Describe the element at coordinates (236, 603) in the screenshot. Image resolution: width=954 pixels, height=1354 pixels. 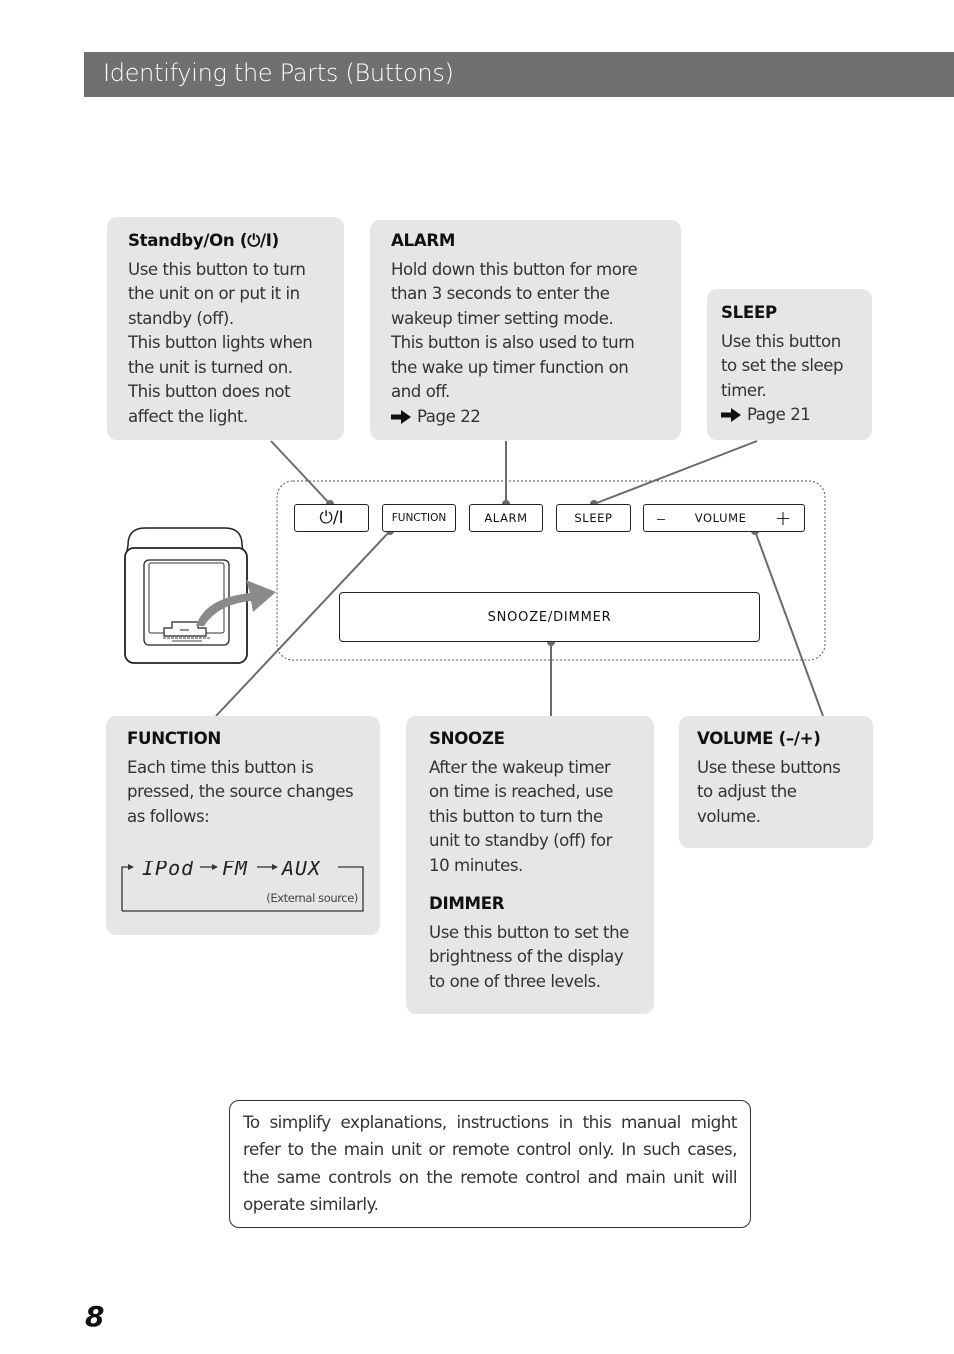
I see `zoom-arrow-icon` at that location.